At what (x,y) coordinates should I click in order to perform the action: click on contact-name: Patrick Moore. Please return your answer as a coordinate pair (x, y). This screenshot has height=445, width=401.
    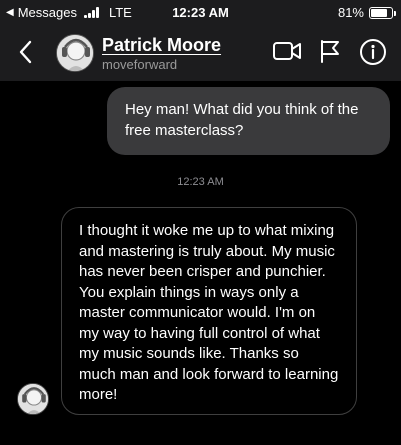
    Looking at the image, I should click on (161, 45).